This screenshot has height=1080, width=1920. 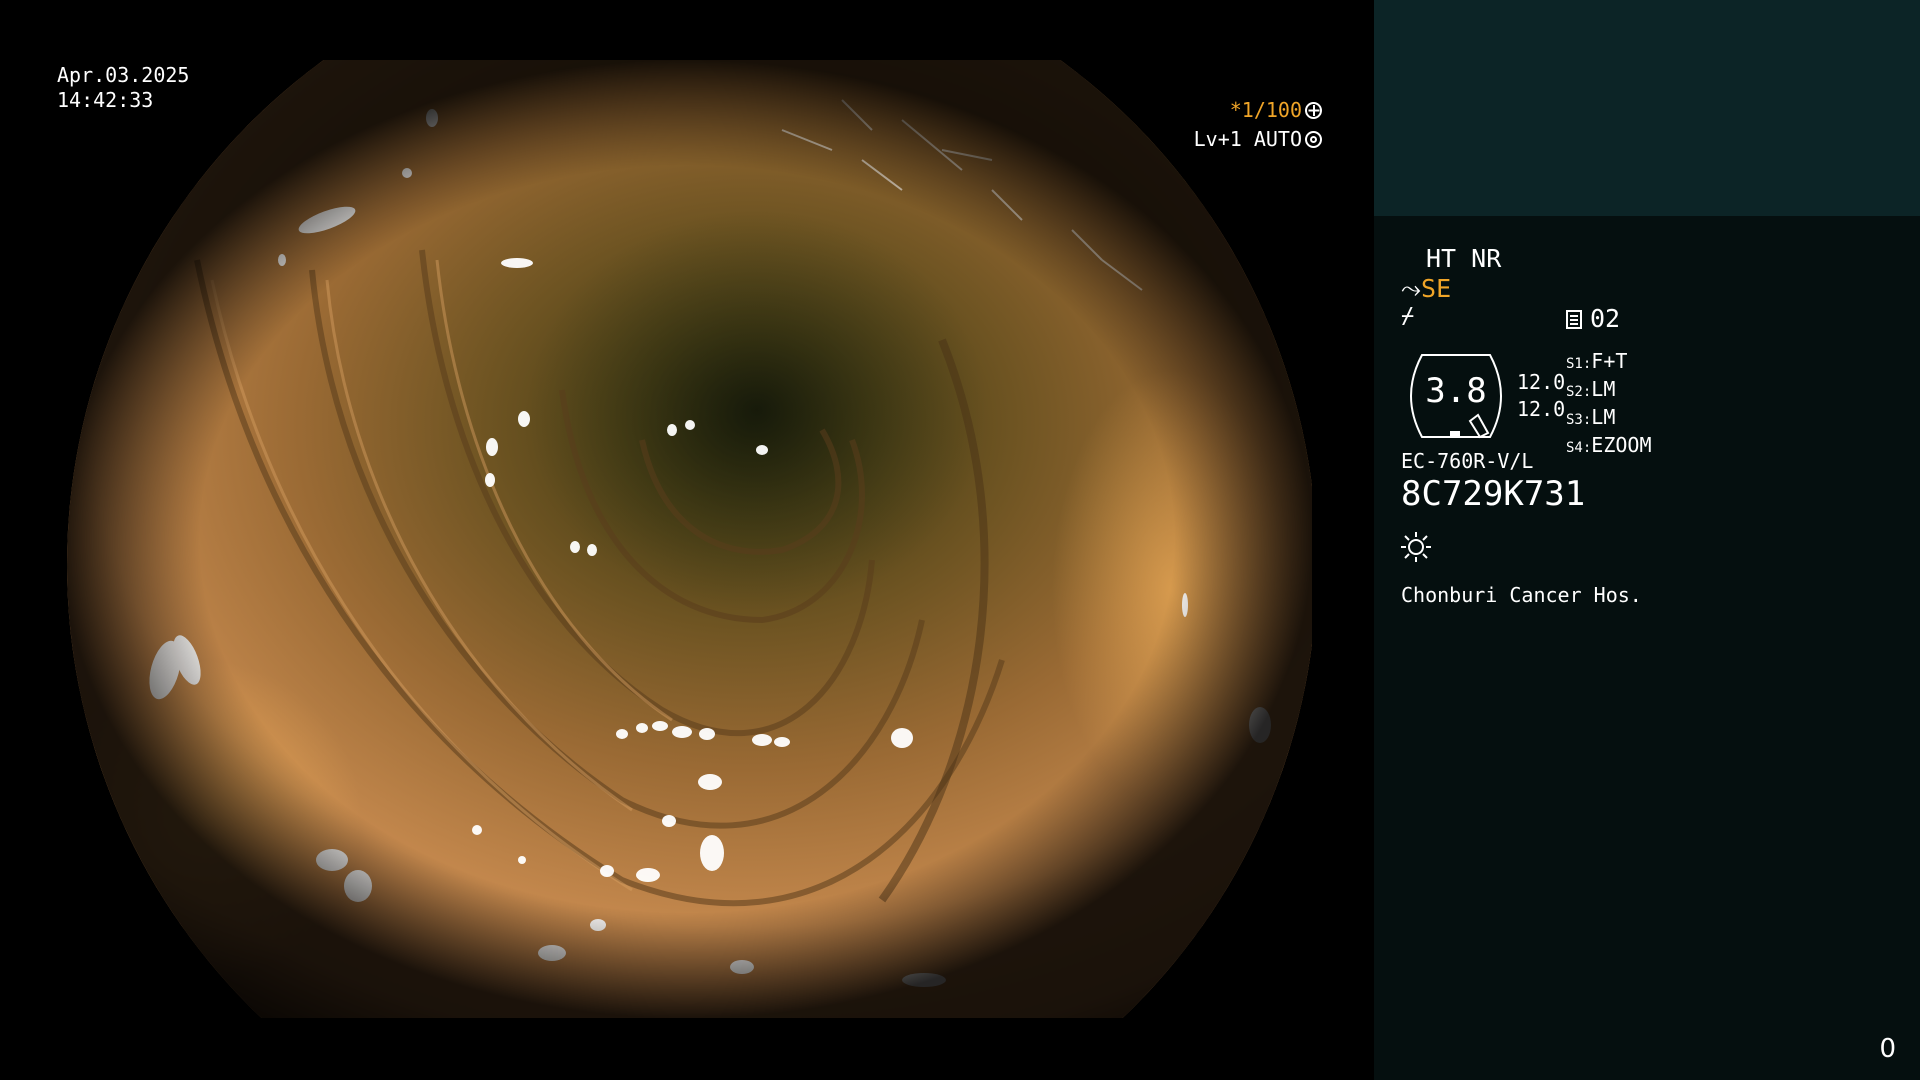 What do you see at coordinates (1271, 110) in the screenshot?
I see `shutter-value: 1/100` at bounding box center [1271, 110].